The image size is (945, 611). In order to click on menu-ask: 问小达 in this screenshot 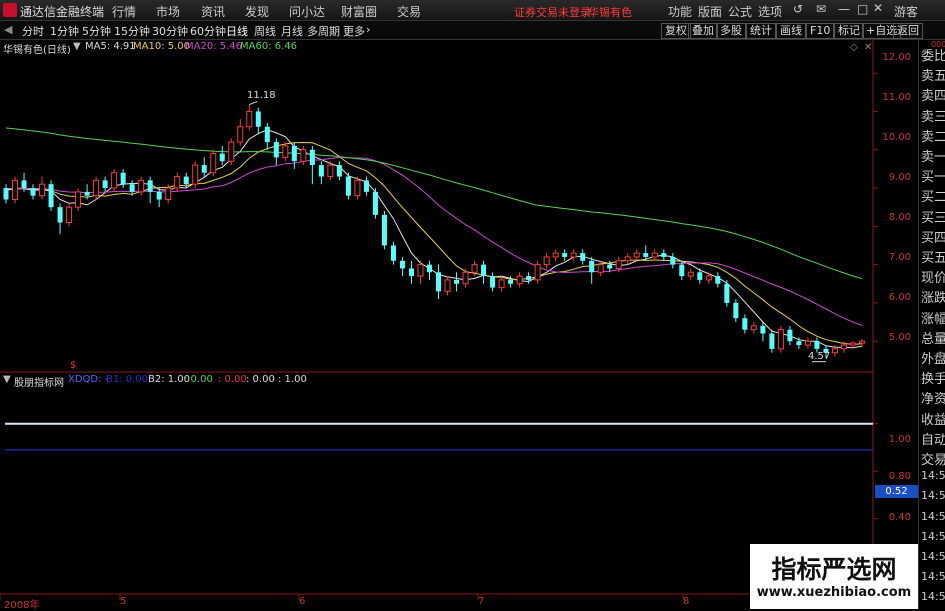, I will do `click(307, 11)`.